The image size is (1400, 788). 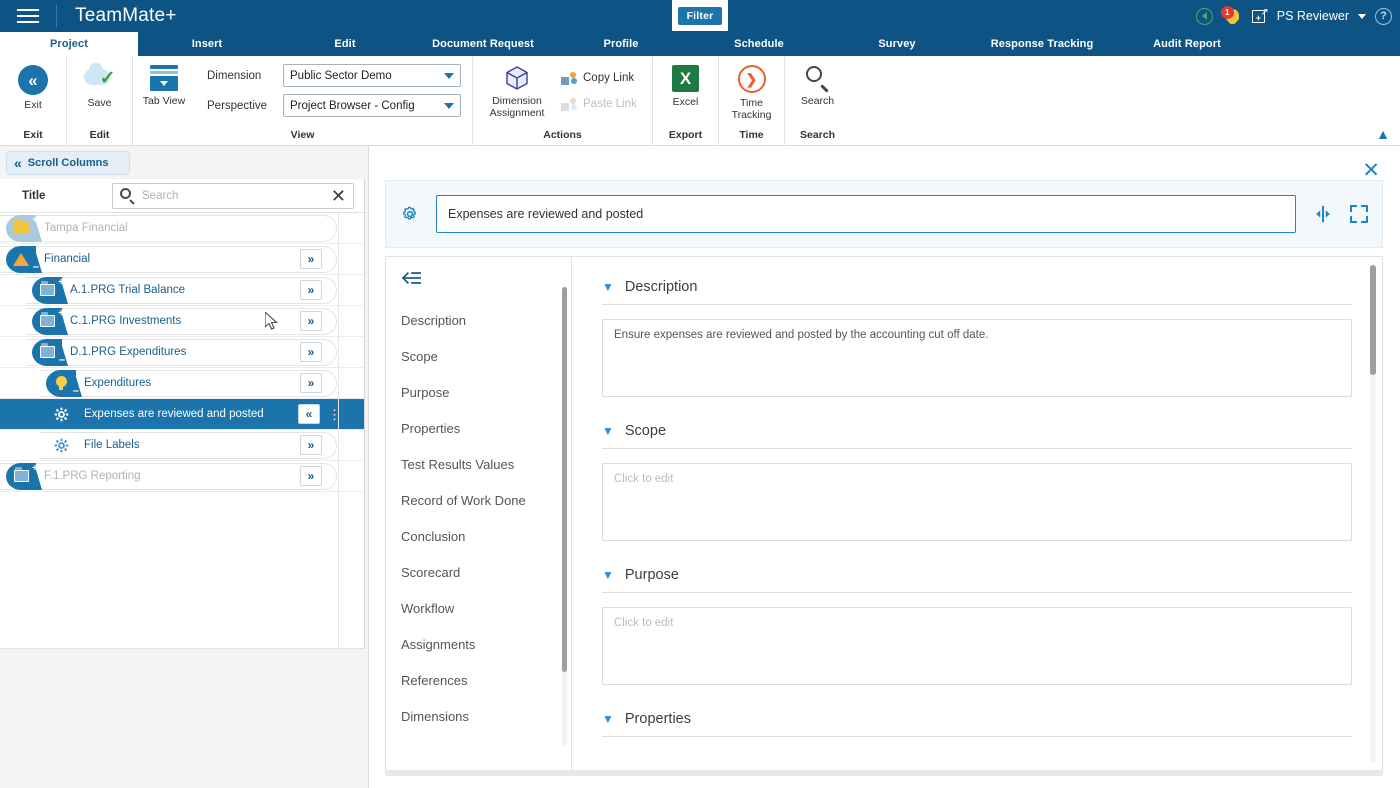 What do you see at coordinates (564, 479) in the screenshot?
I see `nav-scrollbar-thumb` at bounding box center [564, 479].